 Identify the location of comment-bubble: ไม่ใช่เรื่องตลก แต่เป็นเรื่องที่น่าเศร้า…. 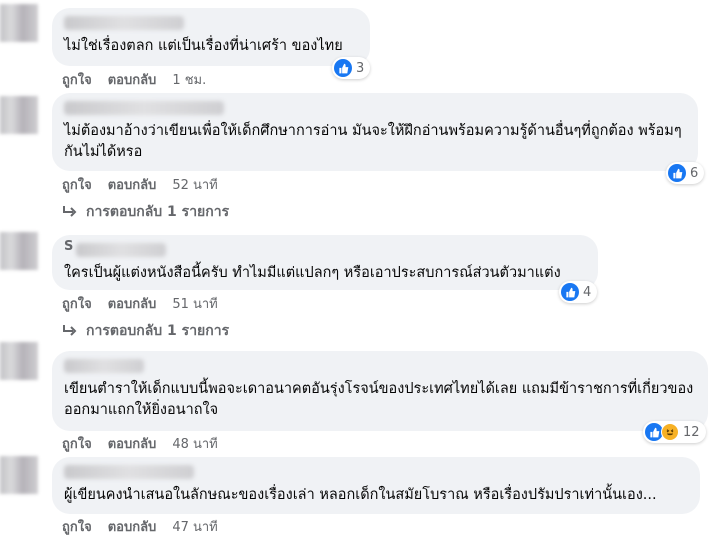
(211, 37).